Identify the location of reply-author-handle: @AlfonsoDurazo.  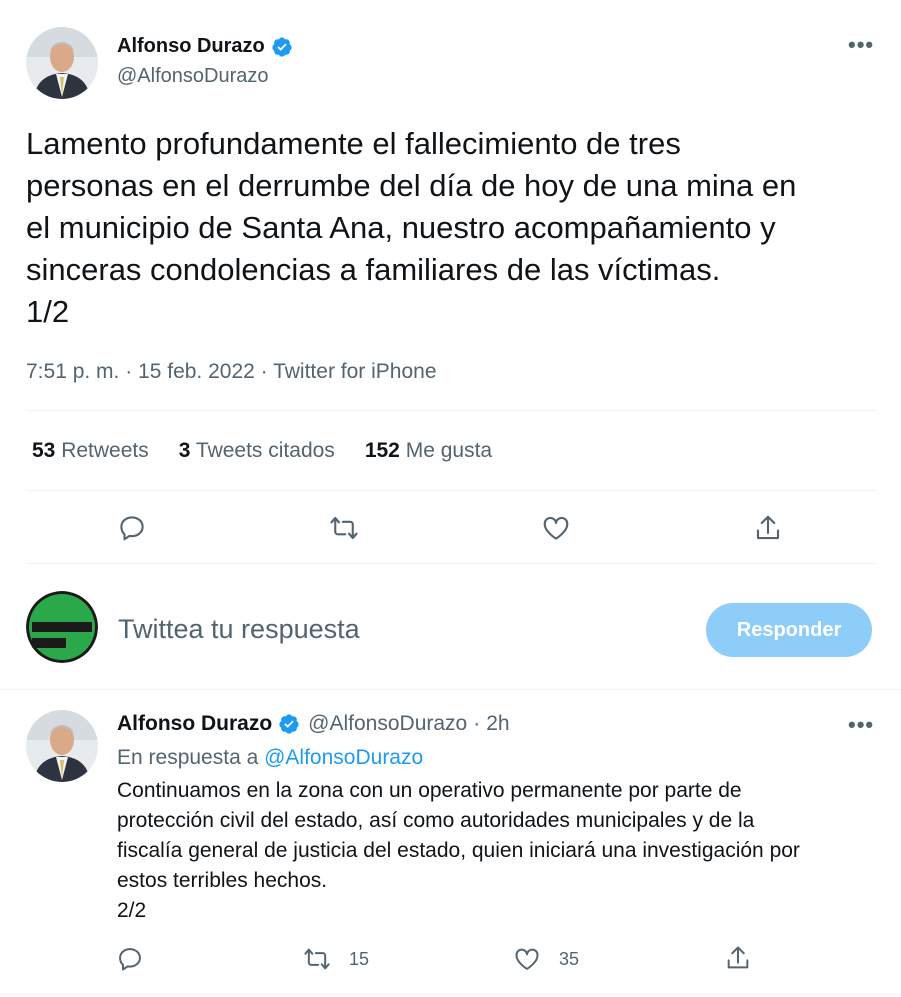
(387, 724).